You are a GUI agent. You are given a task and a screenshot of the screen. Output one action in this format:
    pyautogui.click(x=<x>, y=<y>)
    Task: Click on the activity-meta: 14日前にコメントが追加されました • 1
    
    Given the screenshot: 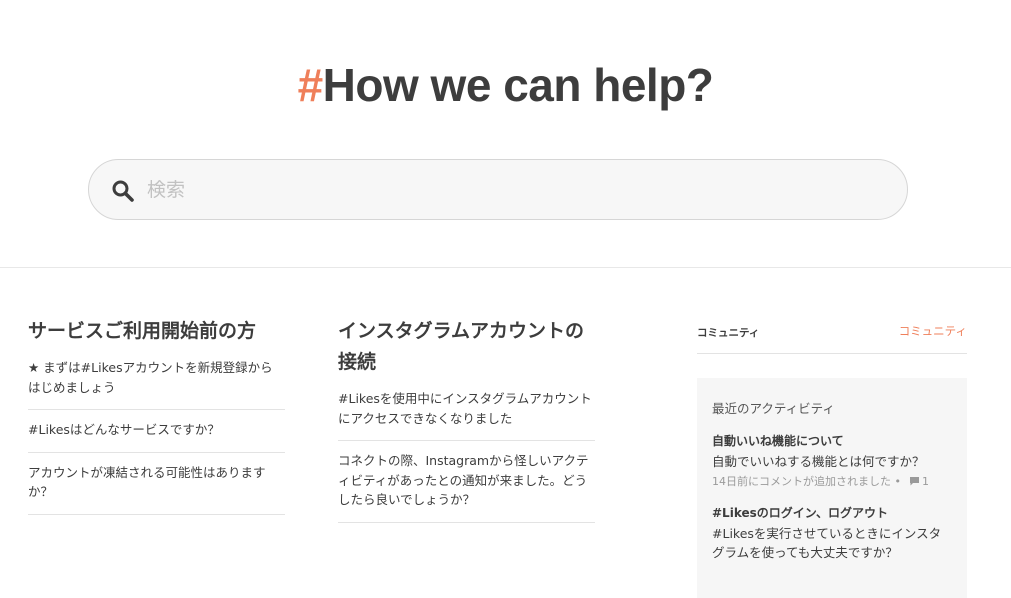 What is the action you would take?
    pyautogui.click(x=832, y=482)
    